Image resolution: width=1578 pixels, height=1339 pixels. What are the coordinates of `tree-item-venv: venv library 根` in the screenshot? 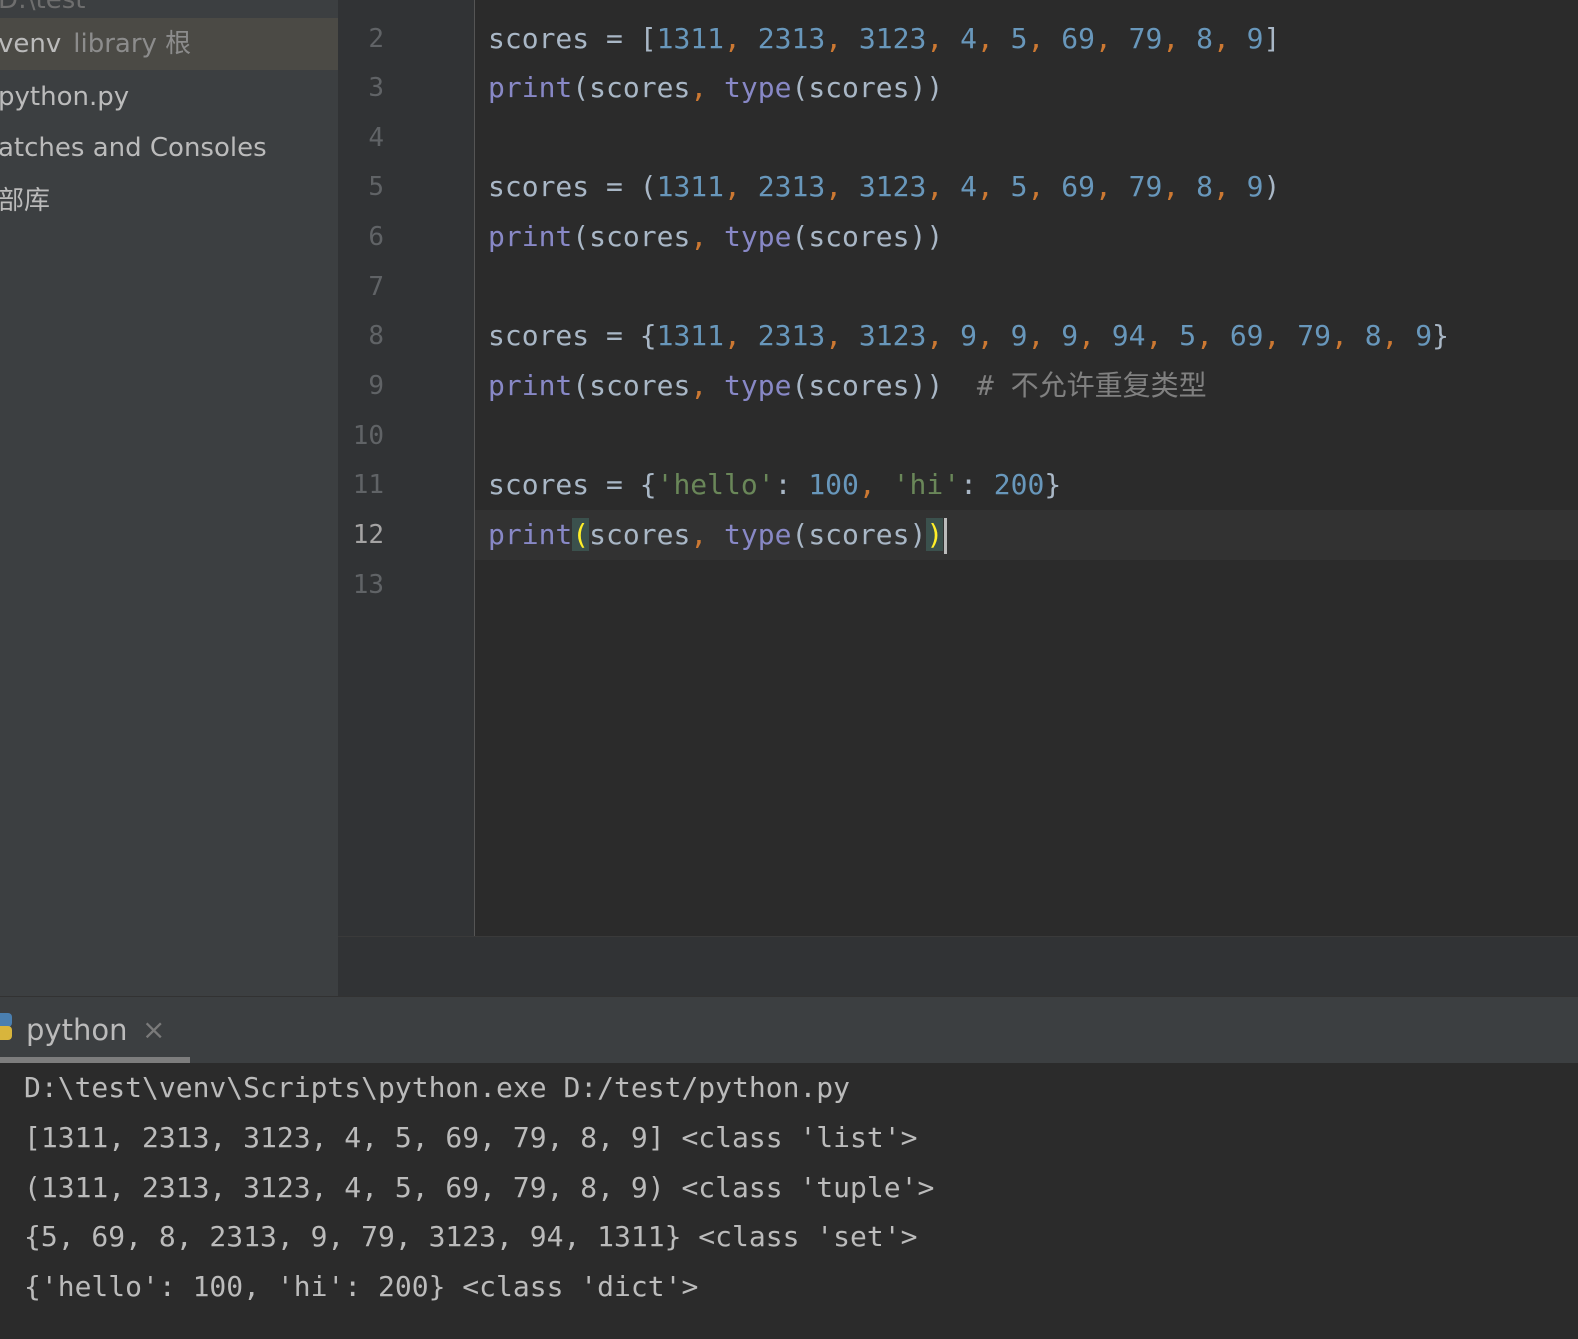 It's located at (169, 44).